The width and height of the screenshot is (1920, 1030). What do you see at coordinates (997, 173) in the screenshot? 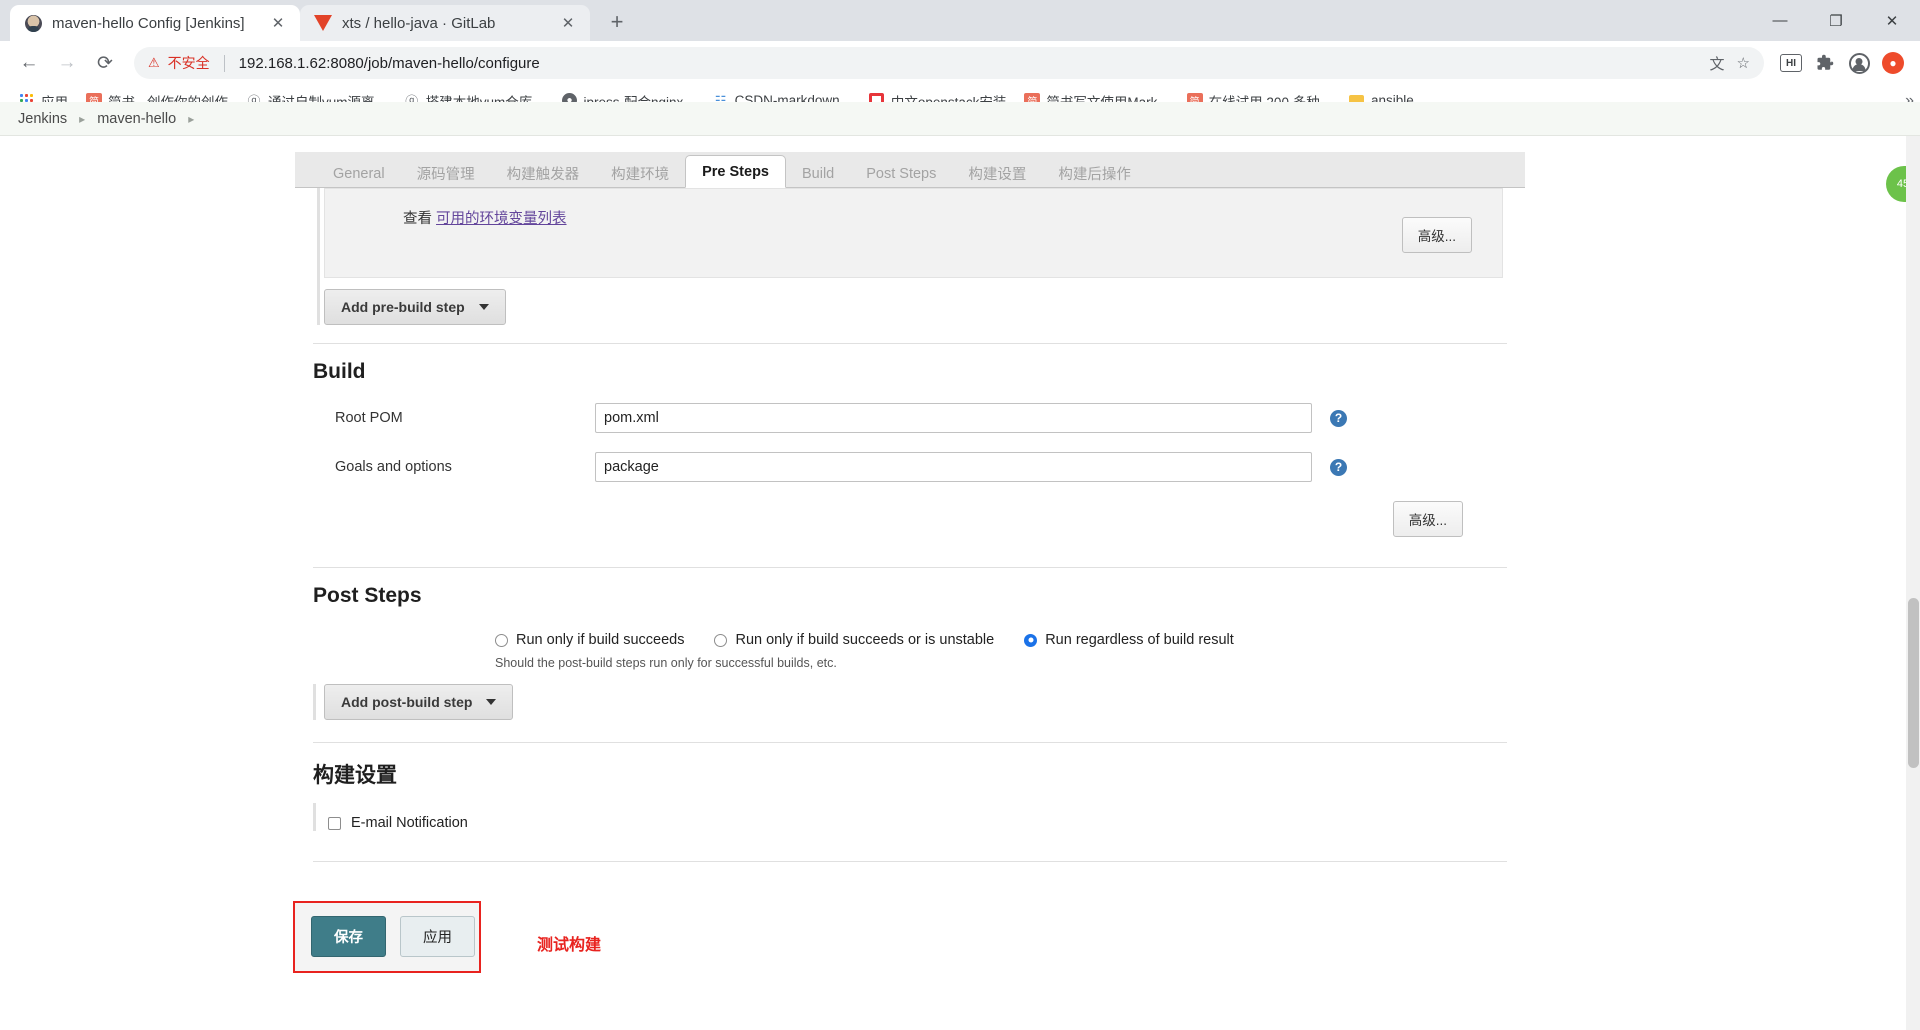
I see `tab-build-settings: 构建设置` at bounding box center [997, 173].